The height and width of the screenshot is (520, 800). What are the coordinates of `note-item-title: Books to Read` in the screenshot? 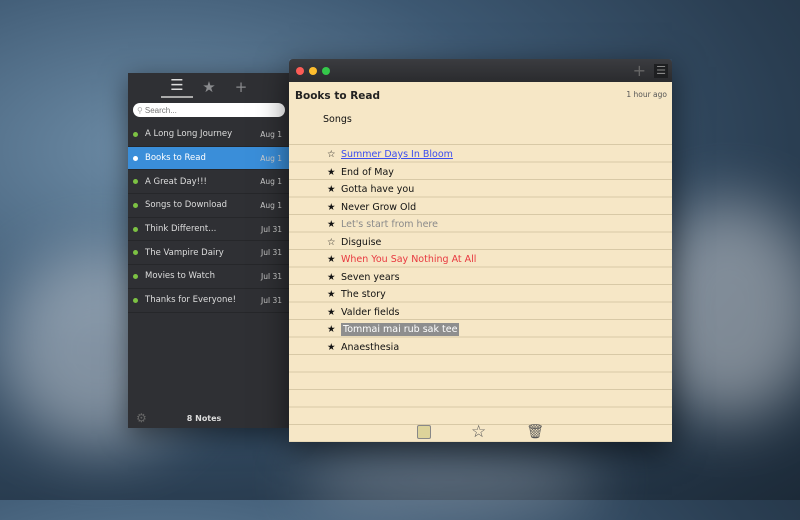 It's located at (175, 158).